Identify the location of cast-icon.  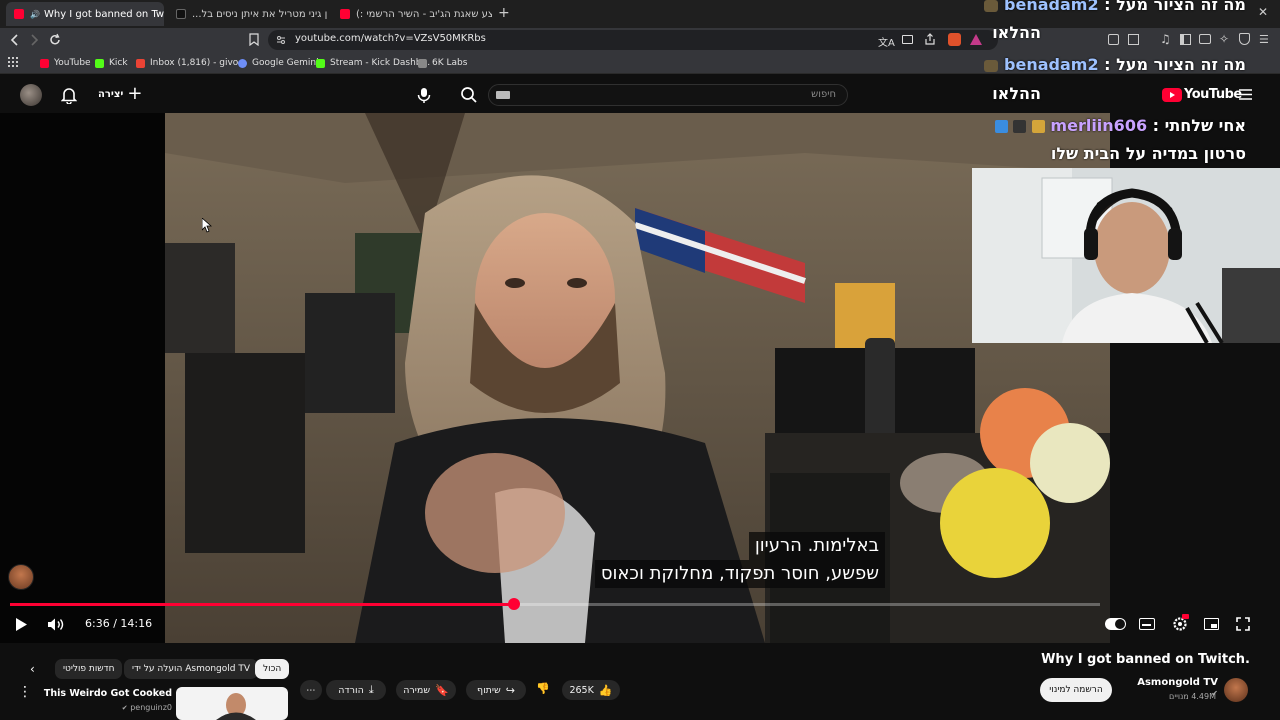
(907, 39).